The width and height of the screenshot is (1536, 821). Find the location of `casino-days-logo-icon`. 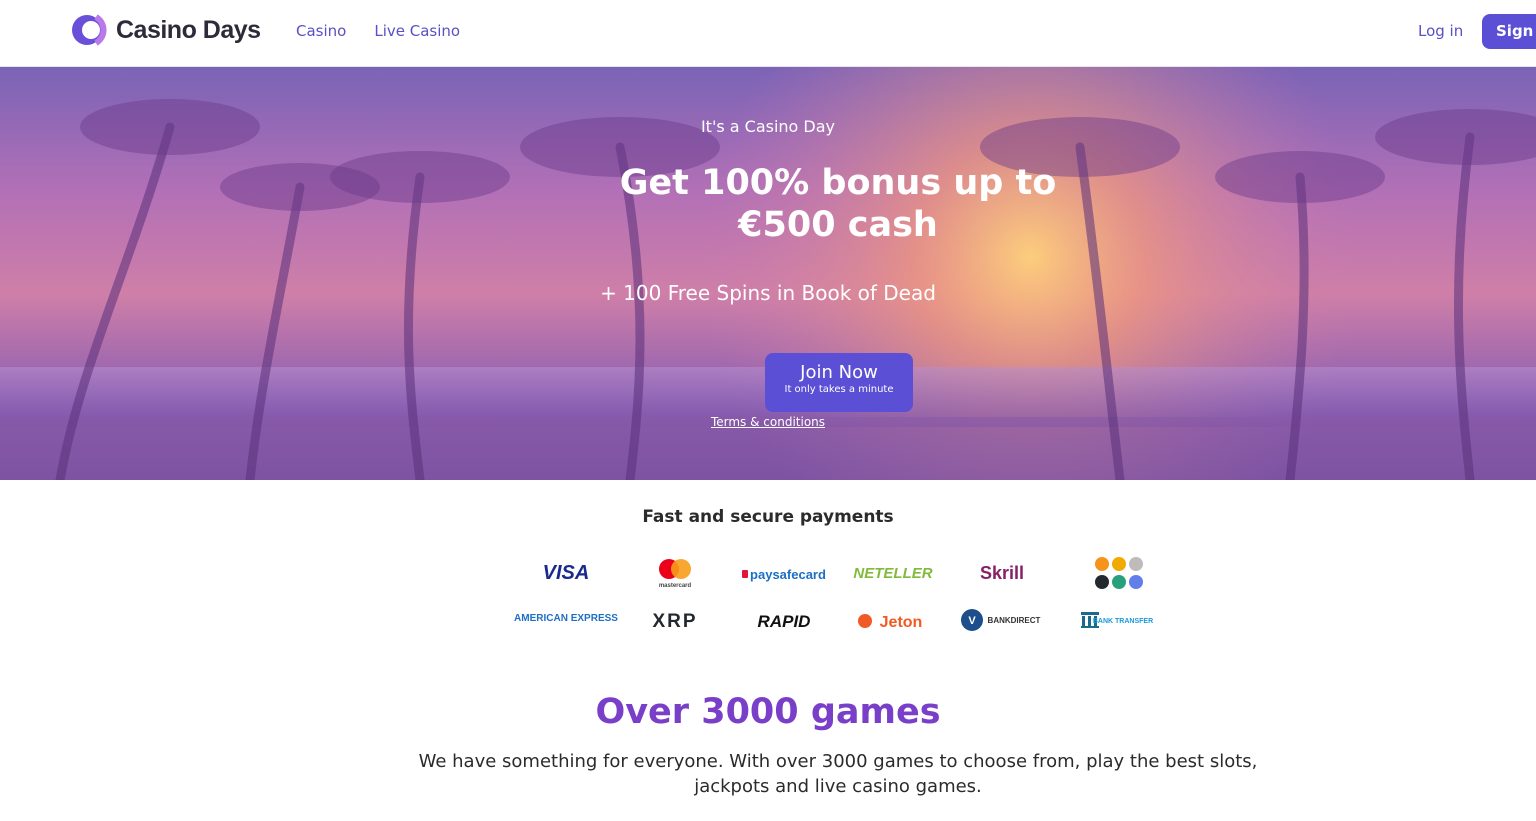

casino-days-logo-icon is located at coordinates (89, 30).